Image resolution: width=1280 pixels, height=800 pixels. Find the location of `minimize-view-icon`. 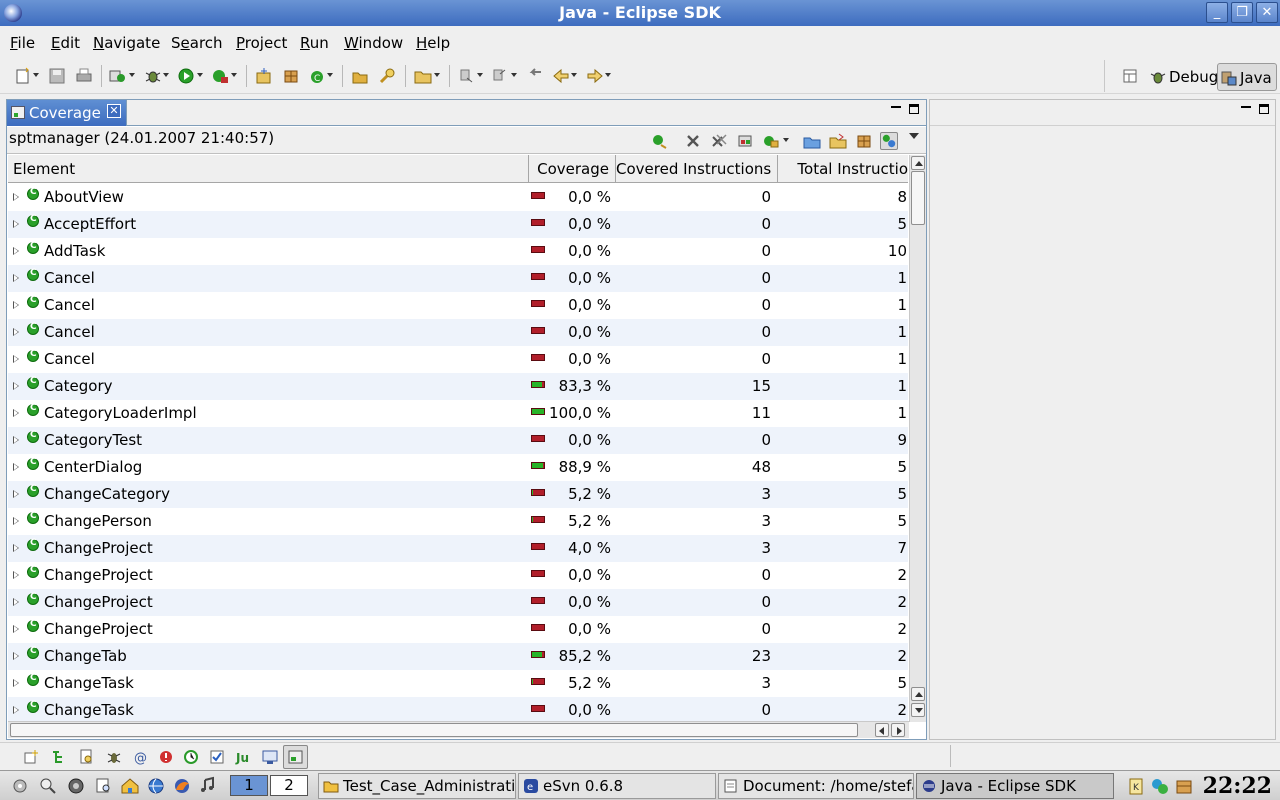

minimize-view-icon is located at coordinates (896, 107).